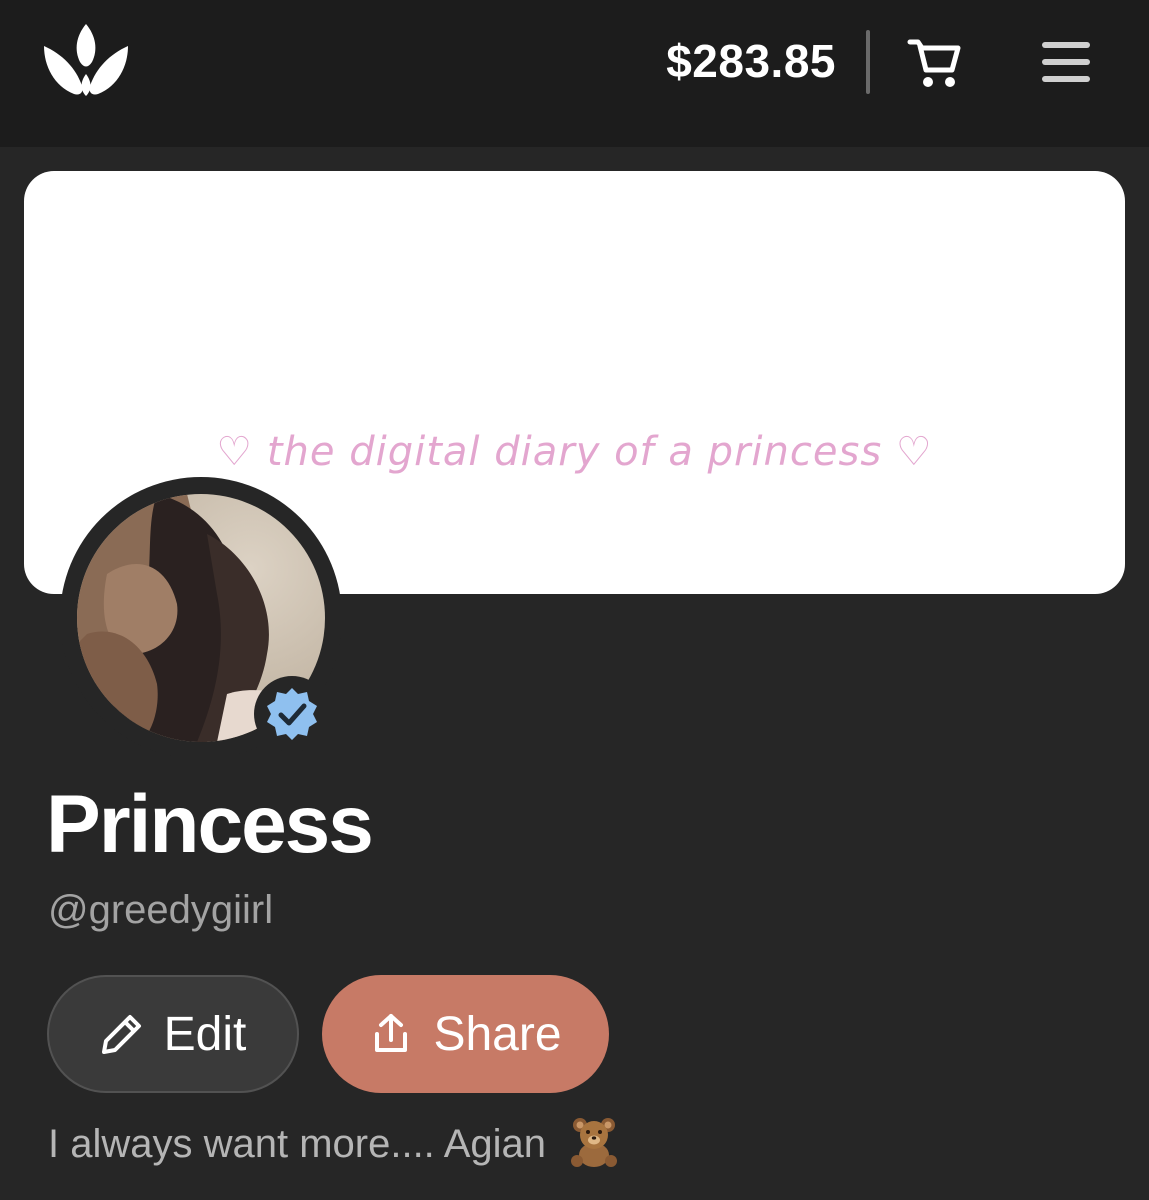 This screenshot has height=1200, width=1149. What do you see at coordinates (292, 714) in the screenshot?
I see `verified-badge-icon` at bounding box center [292, 714].